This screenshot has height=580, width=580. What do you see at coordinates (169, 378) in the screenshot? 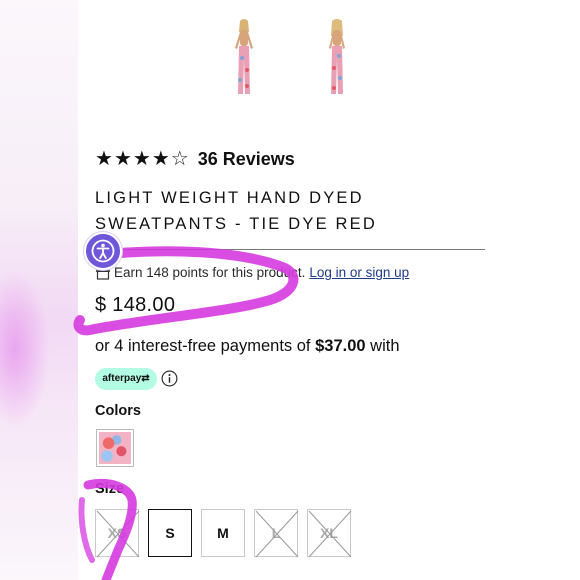
I see `info-icon` at bounding box center [169, 378].